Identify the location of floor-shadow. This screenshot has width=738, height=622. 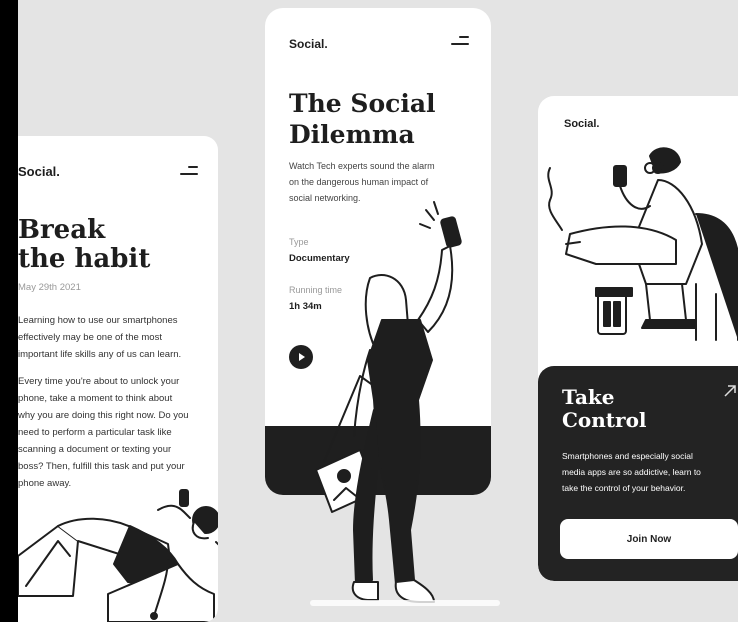
(405, 603).